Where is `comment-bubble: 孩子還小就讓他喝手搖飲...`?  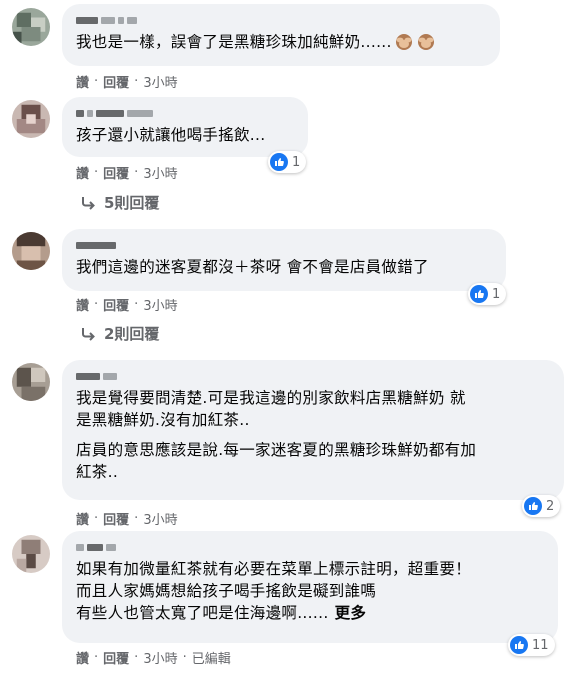
comment-bubble: 孩子還小就讓他喝手搖飲... is located at coordinates (185, 127).